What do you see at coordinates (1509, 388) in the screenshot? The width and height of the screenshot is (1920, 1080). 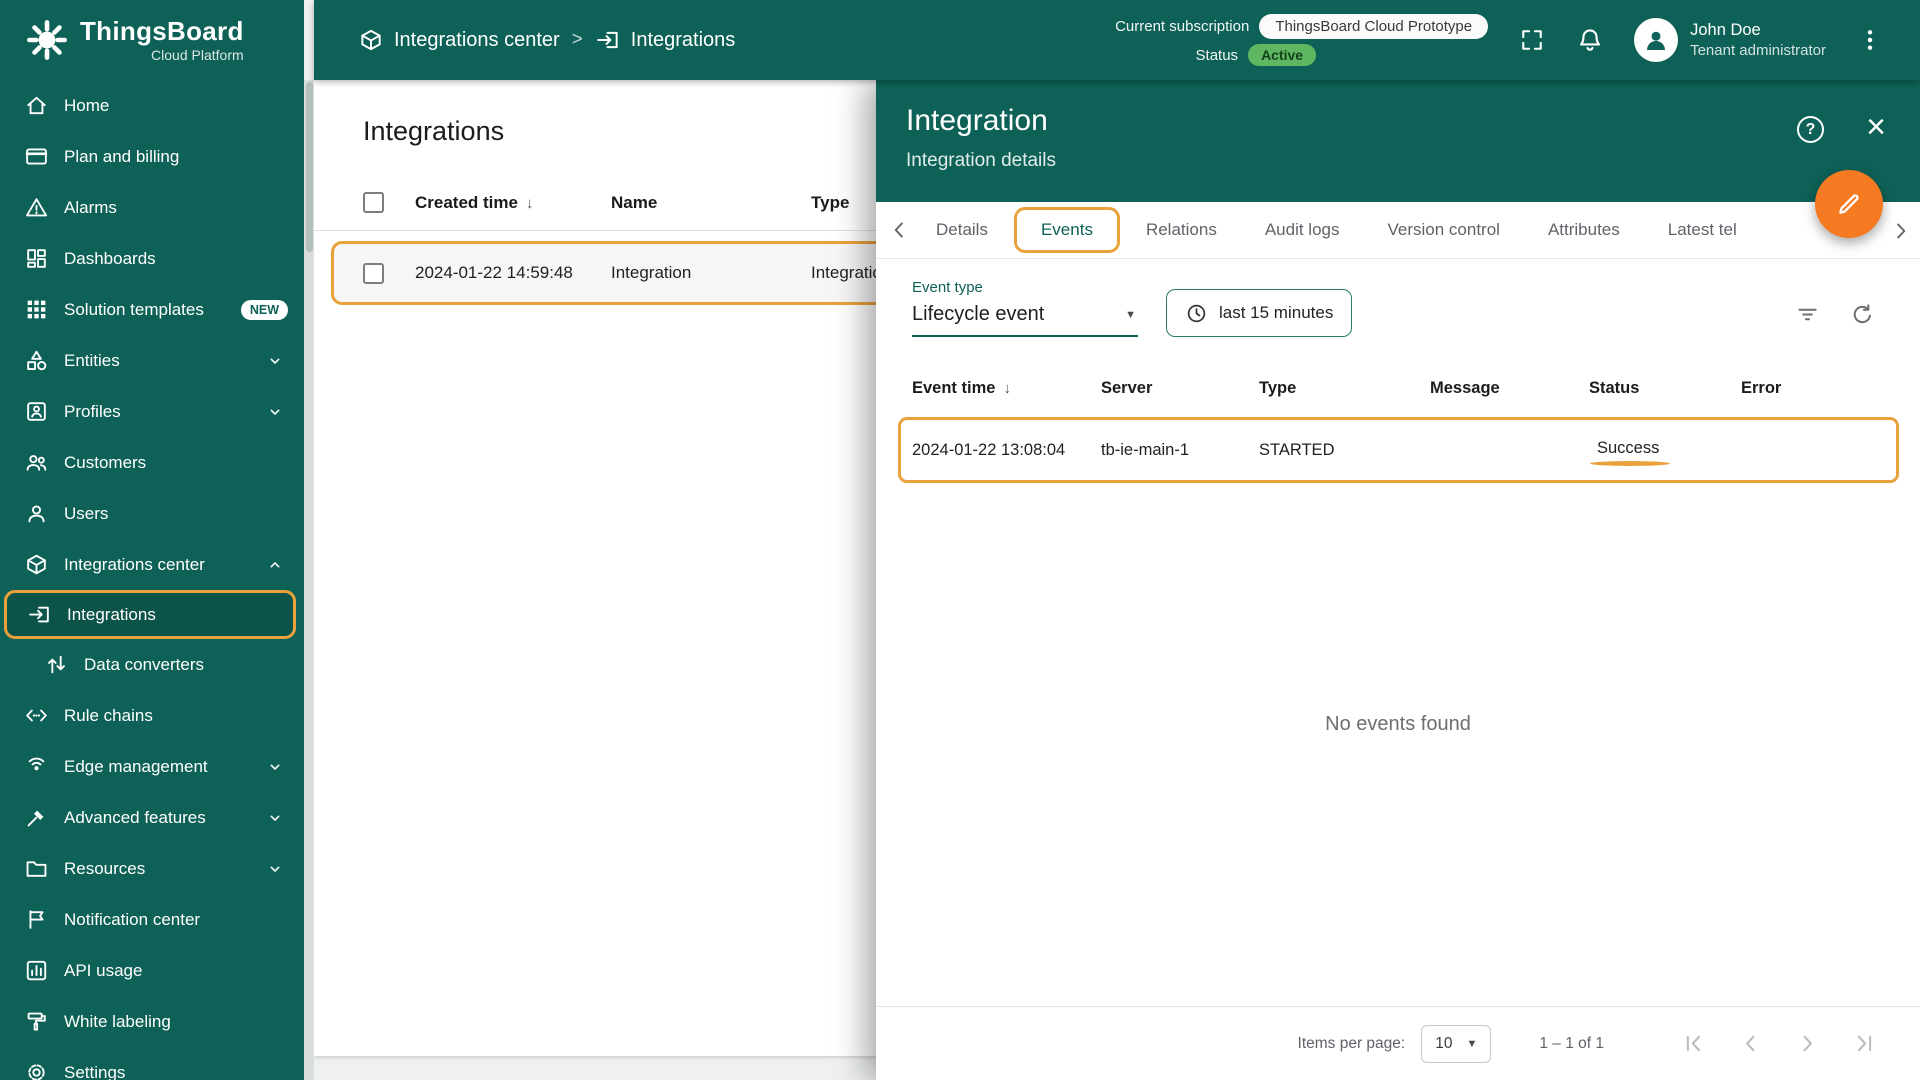 I see `column-message: Message` at bounding box center [1509, 388].